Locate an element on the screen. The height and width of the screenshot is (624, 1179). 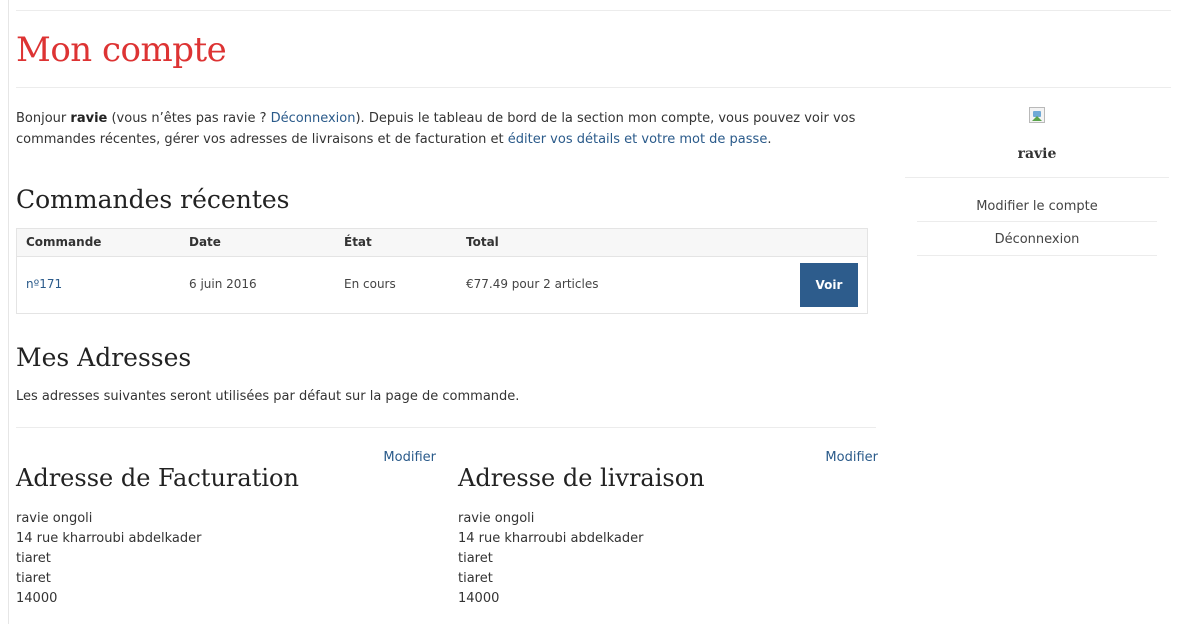
view-order-button: Voir is located at coordinates (829, 285).